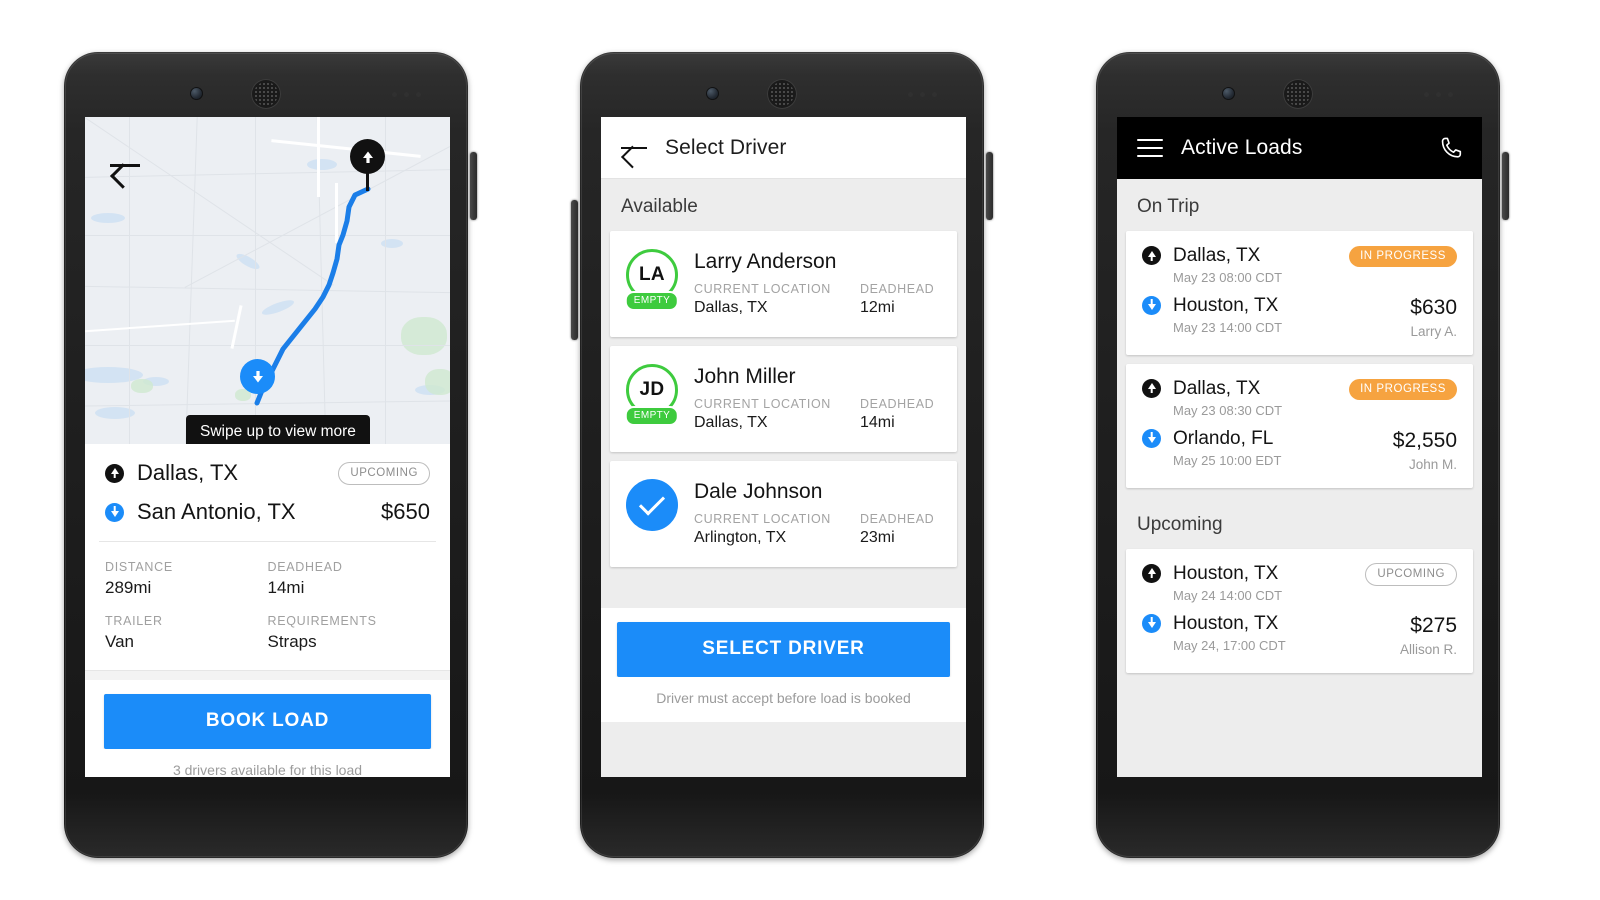 This screenshot has height=900, width=1600. Describe the element at coordinates (186, 633) in the screenshot. I see `meta-trailer: TRAILER Van` at that location.